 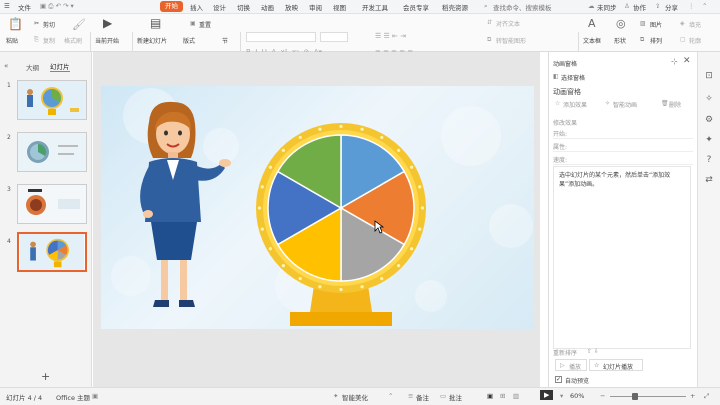 What do you see at coordinates (691, 6) in the screenshot?
I see `more-icon: ⋮` at bounding box center [691, 6].